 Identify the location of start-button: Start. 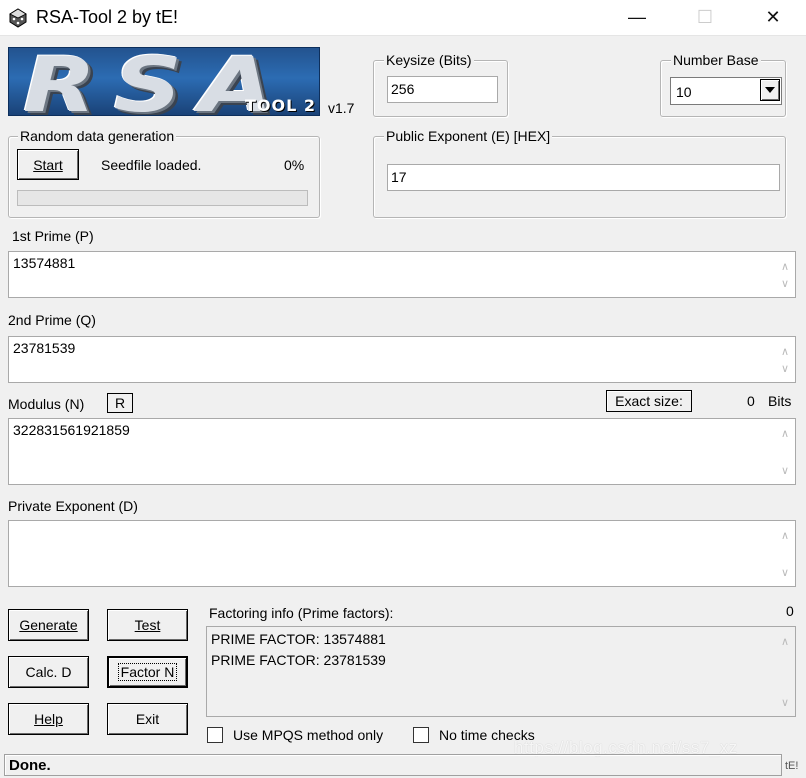
(48, 164).